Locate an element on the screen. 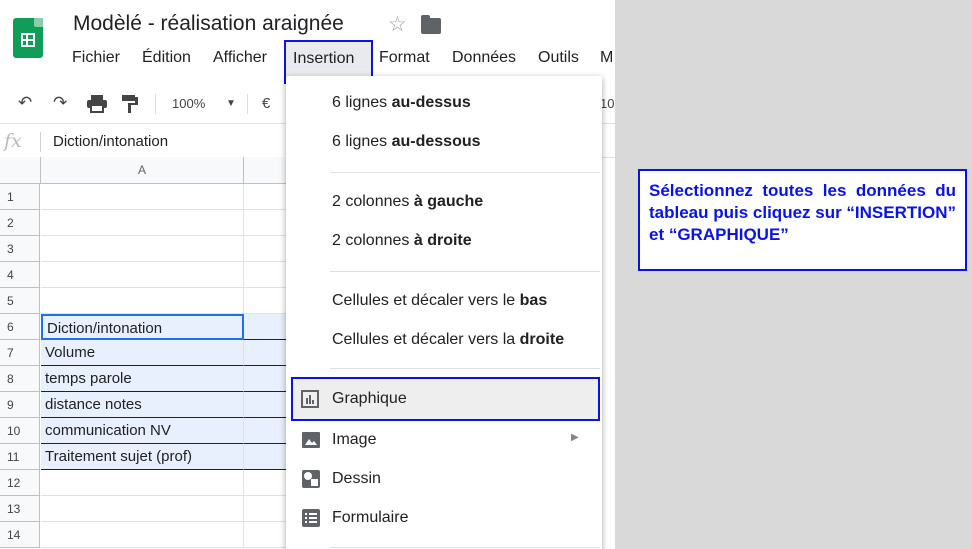 This screenshot has width=972, height=549. row-header: 13 is located at coordinates (20, 509).